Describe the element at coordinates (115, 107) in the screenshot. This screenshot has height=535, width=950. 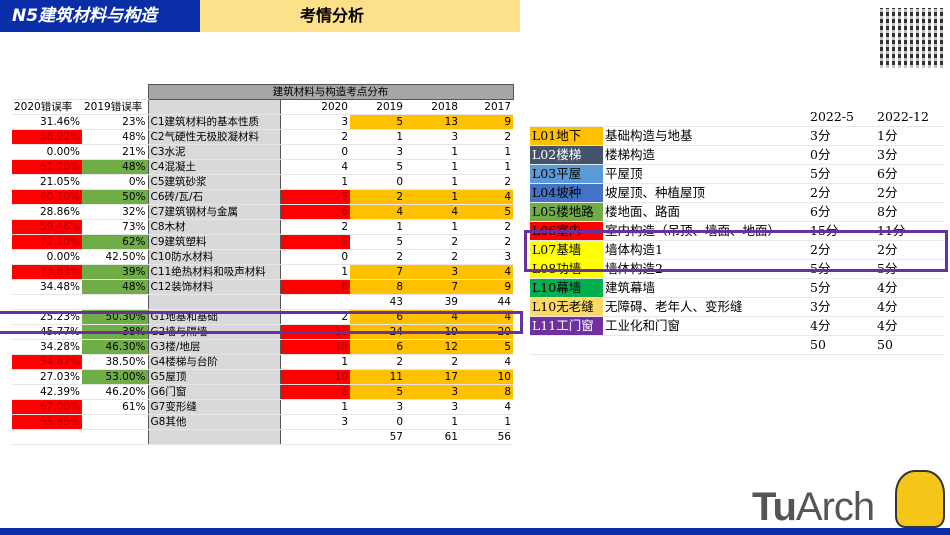
I see `rate-header-2019: 2019错误率` at that location.